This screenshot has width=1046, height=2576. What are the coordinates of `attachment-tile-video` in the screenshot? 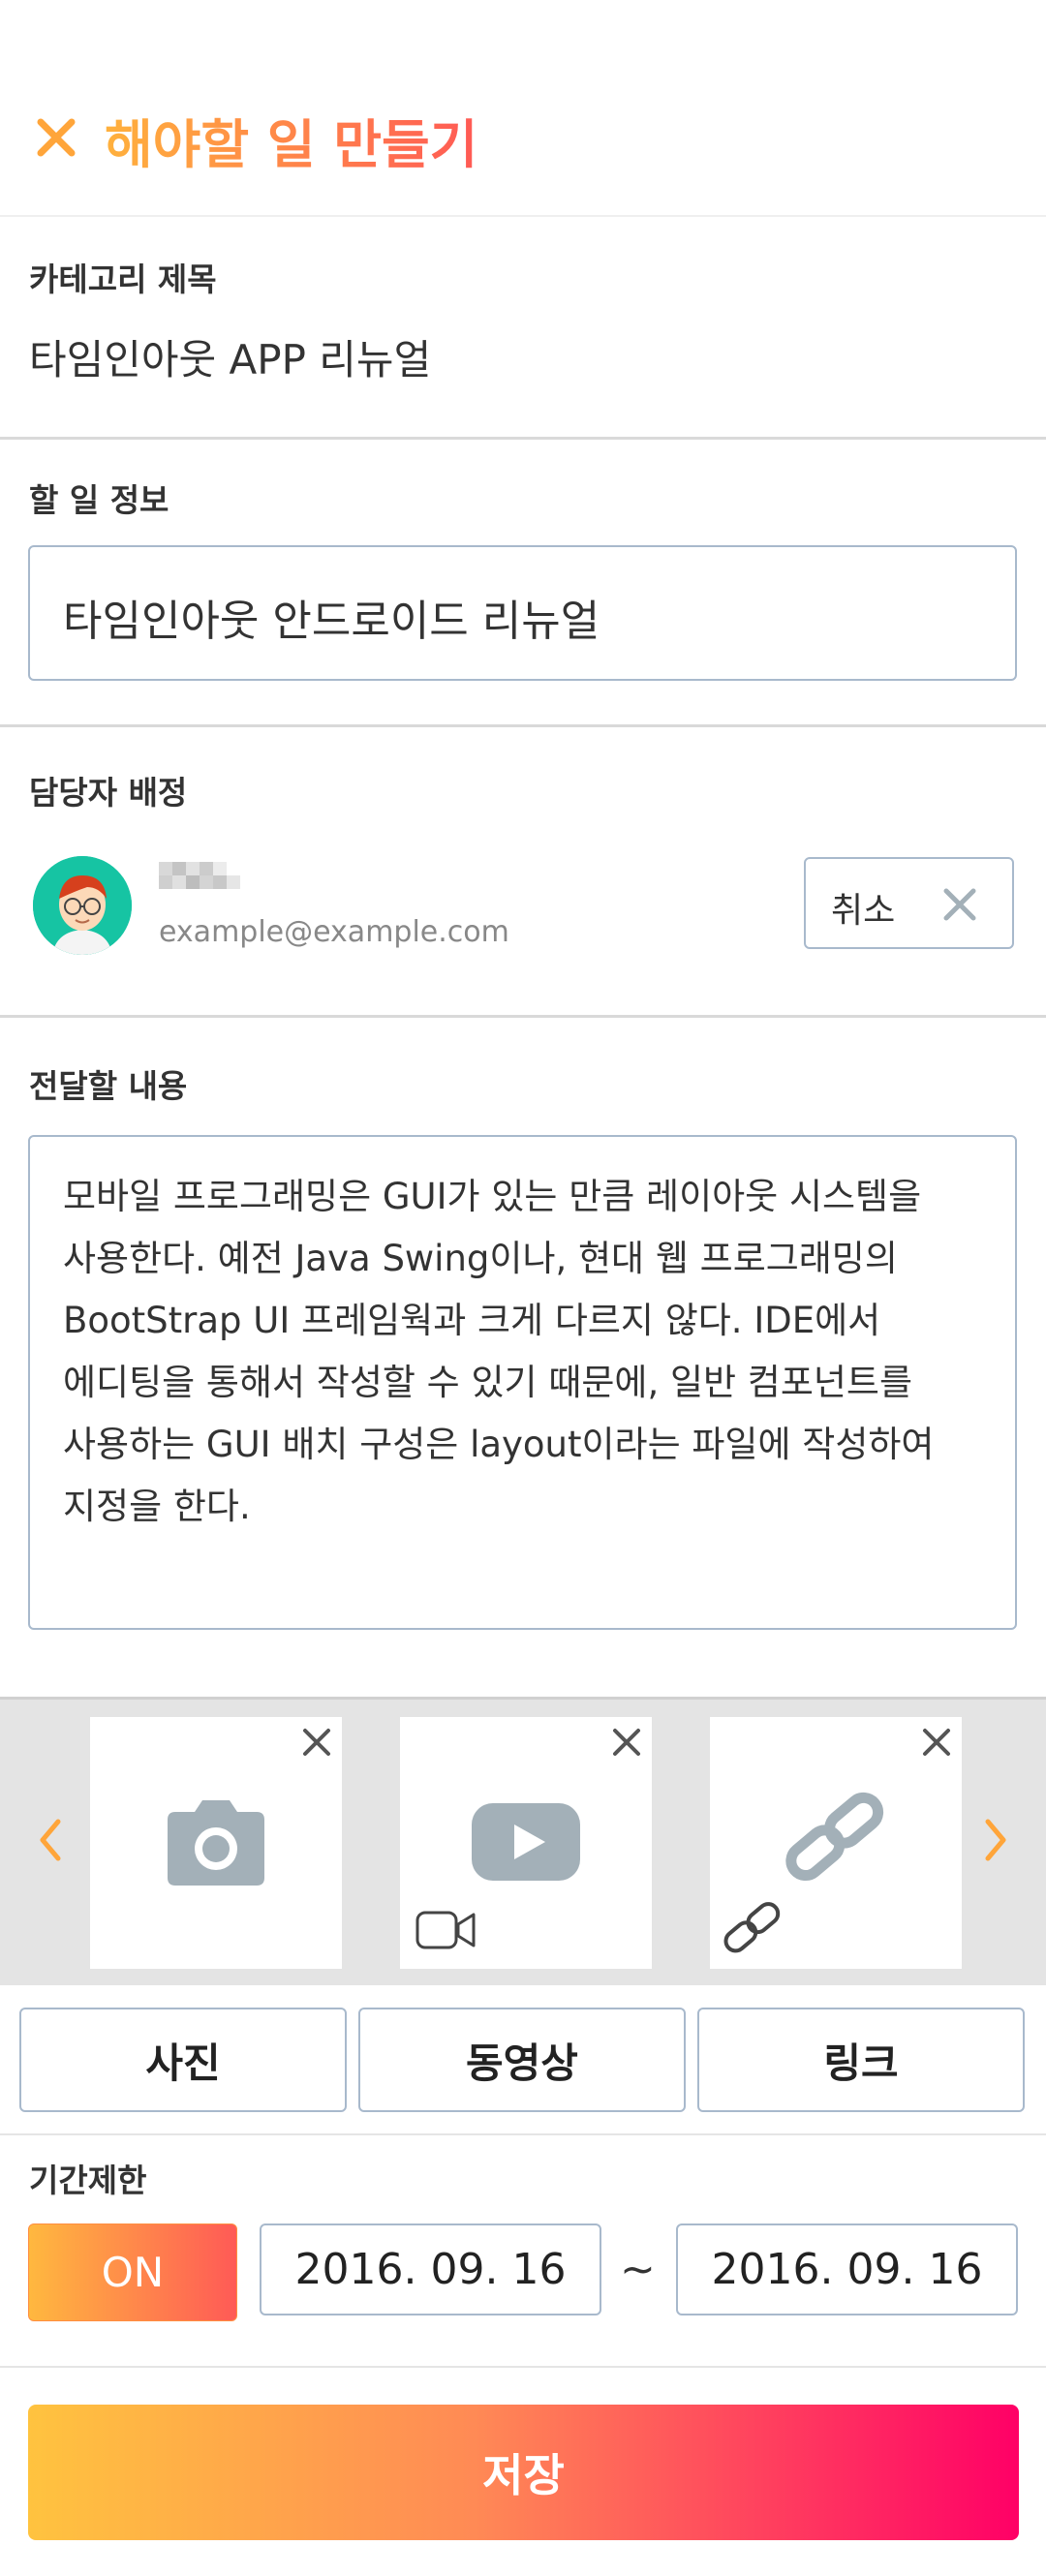 It's located at (526, 1843).